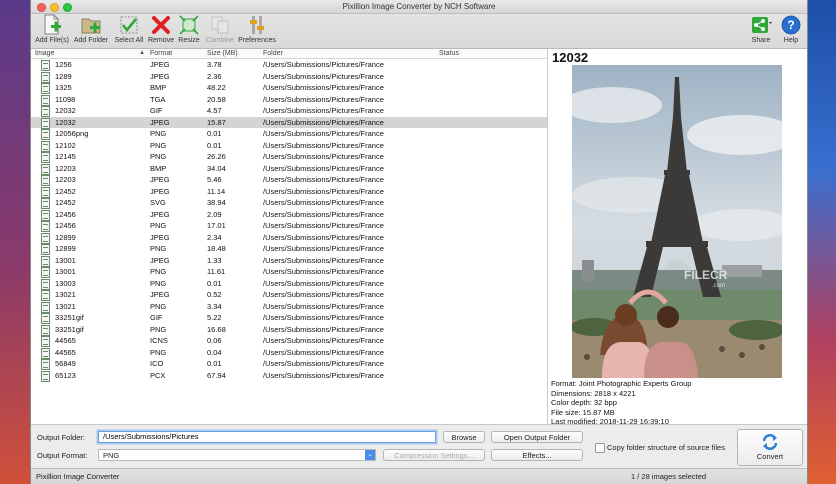  I want to click on convert-button: Convert, so click(770, 447).